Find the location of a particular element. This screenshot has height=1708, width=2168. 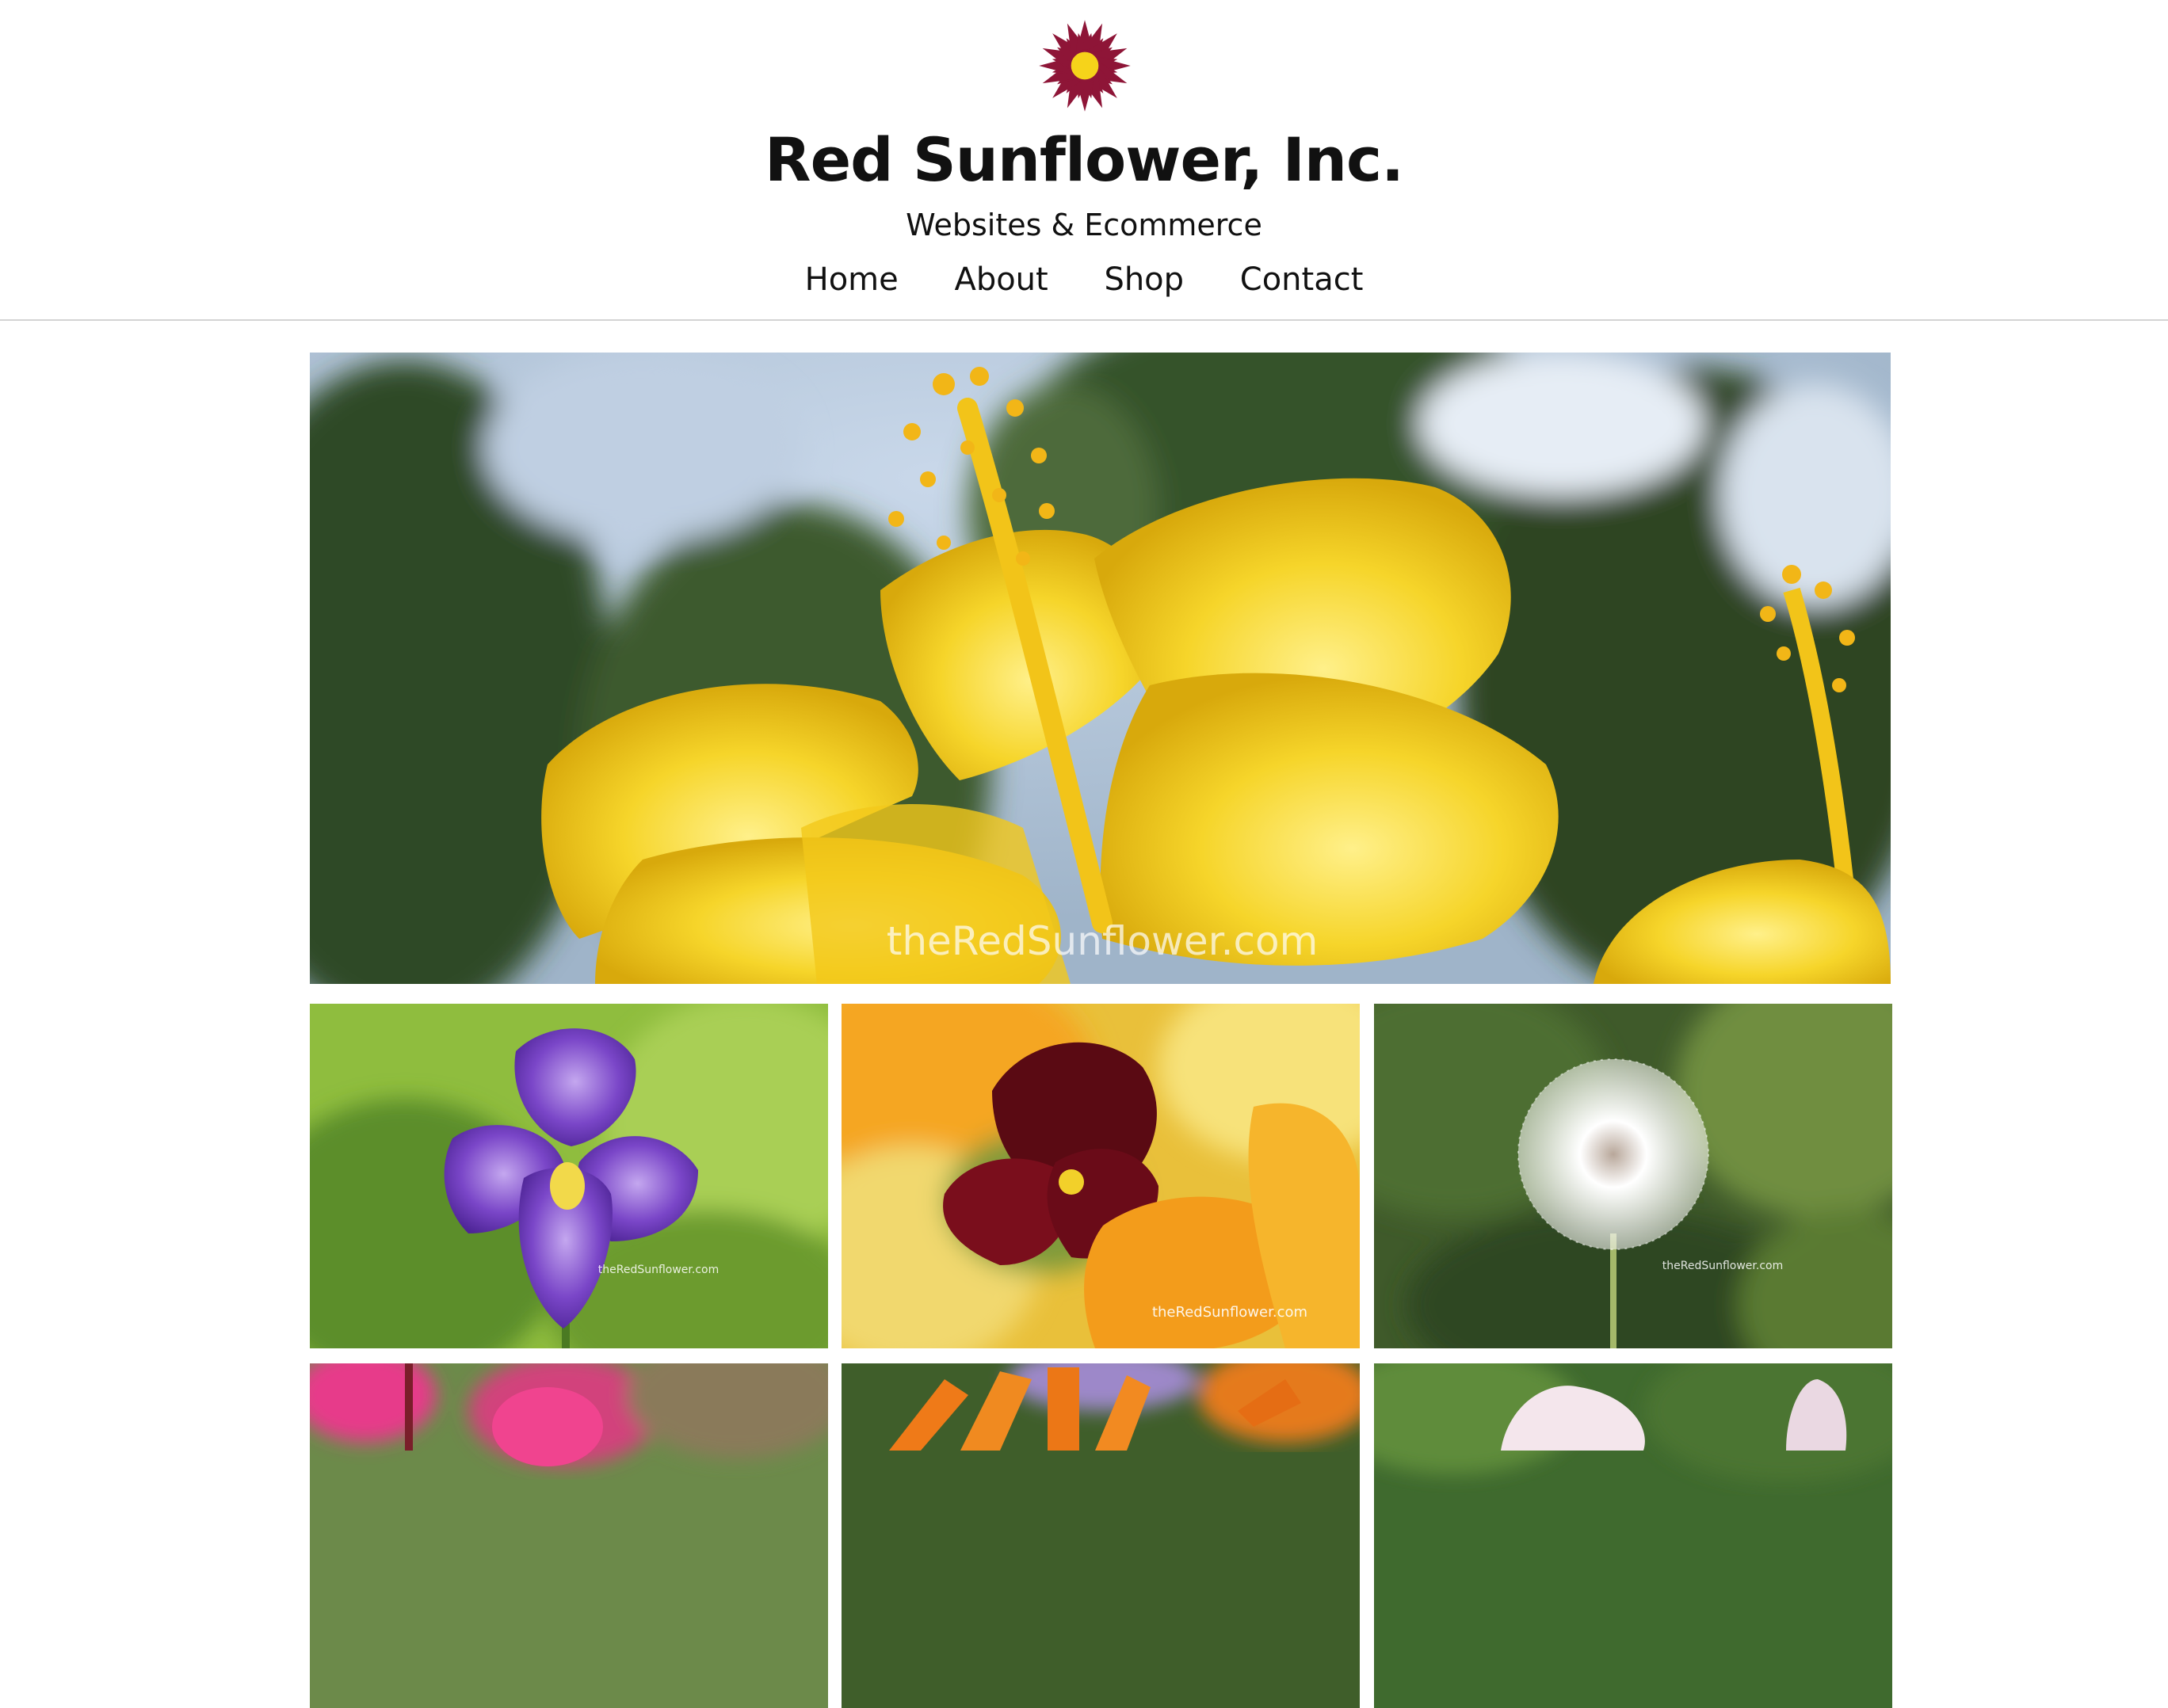

nav-about-link: About is located at coordinates (1001, 279).